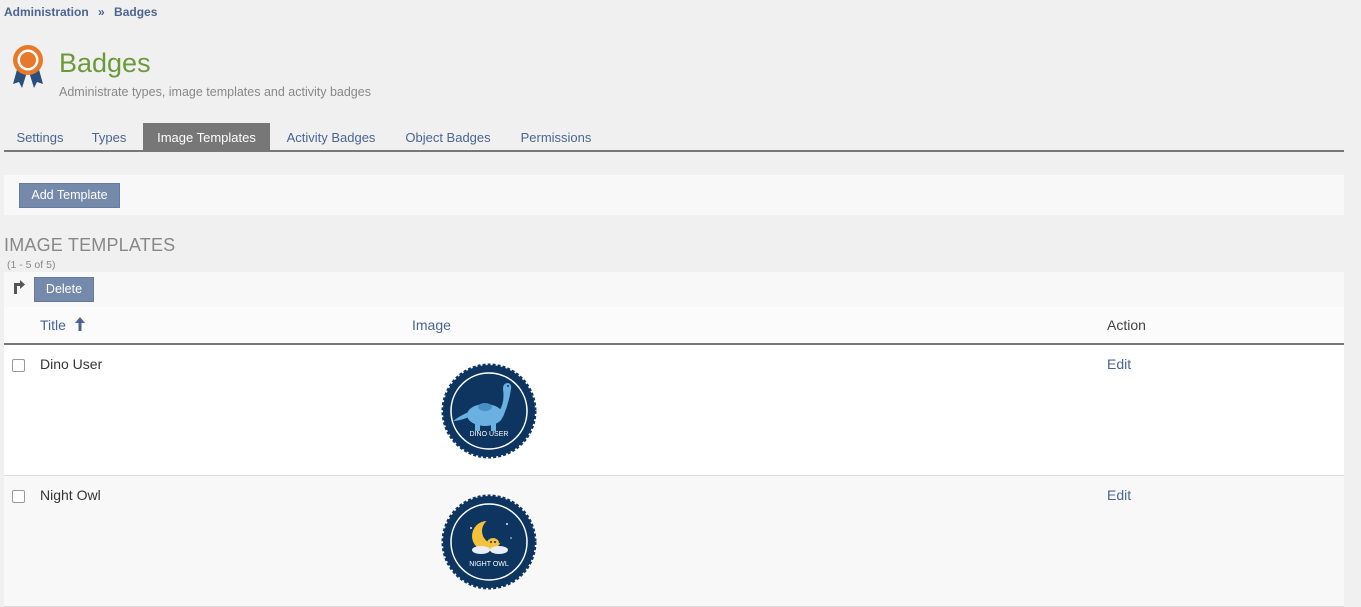 The image size is (1361, 607). Describe the element at coordinates (674, 326) in the screenshot. I see `table-header: Title Image Action` at that location.